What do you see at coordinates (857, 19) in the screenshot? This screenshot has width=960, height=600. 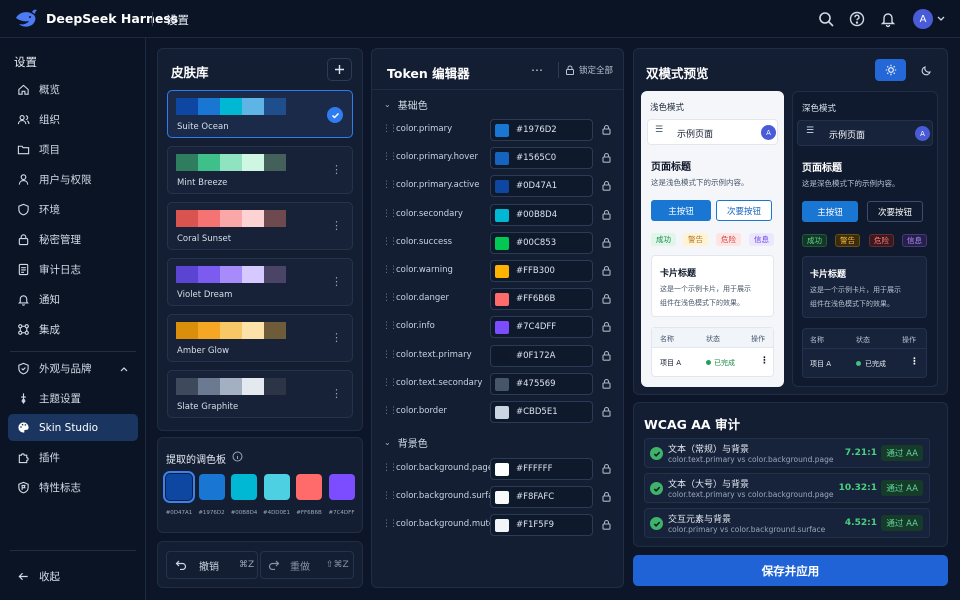 I see `help-icon` at bounding box center [857, 19].